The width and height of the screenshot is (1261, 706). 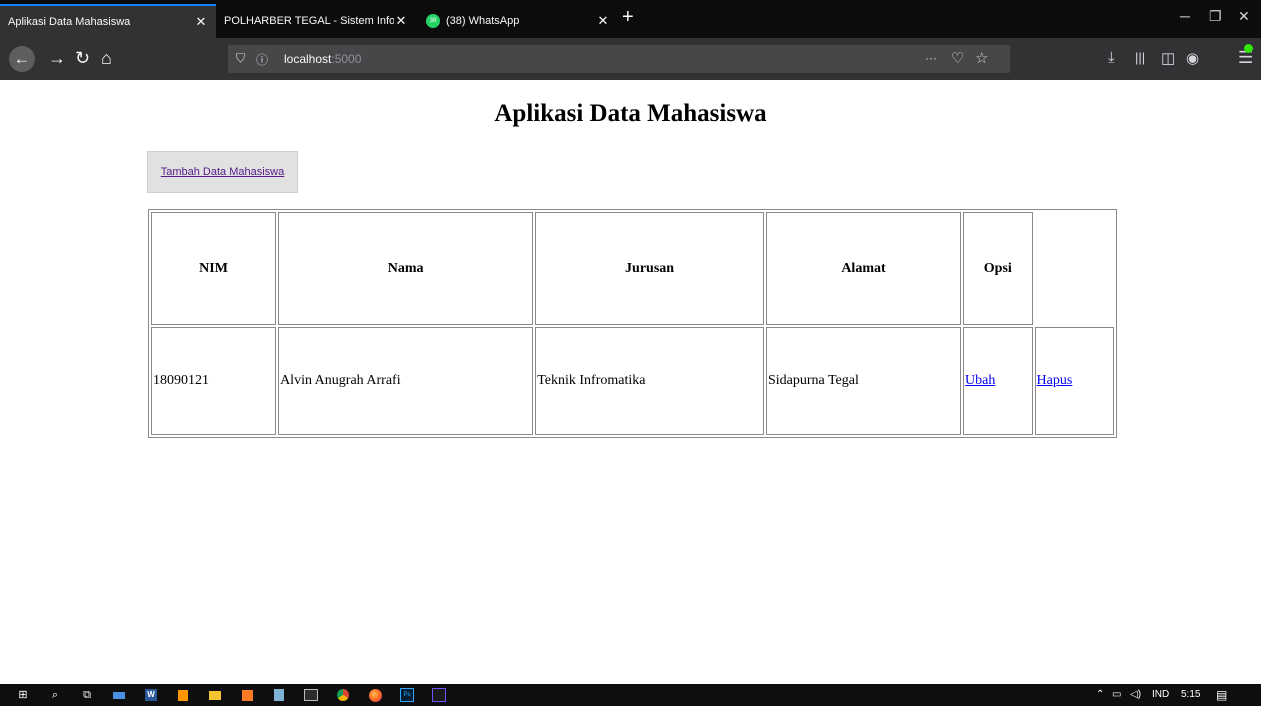 What do you see at coordinates (119, 695) in the screenshot?
I see `keyboard-app-icon` at bounding box center [119, 695].